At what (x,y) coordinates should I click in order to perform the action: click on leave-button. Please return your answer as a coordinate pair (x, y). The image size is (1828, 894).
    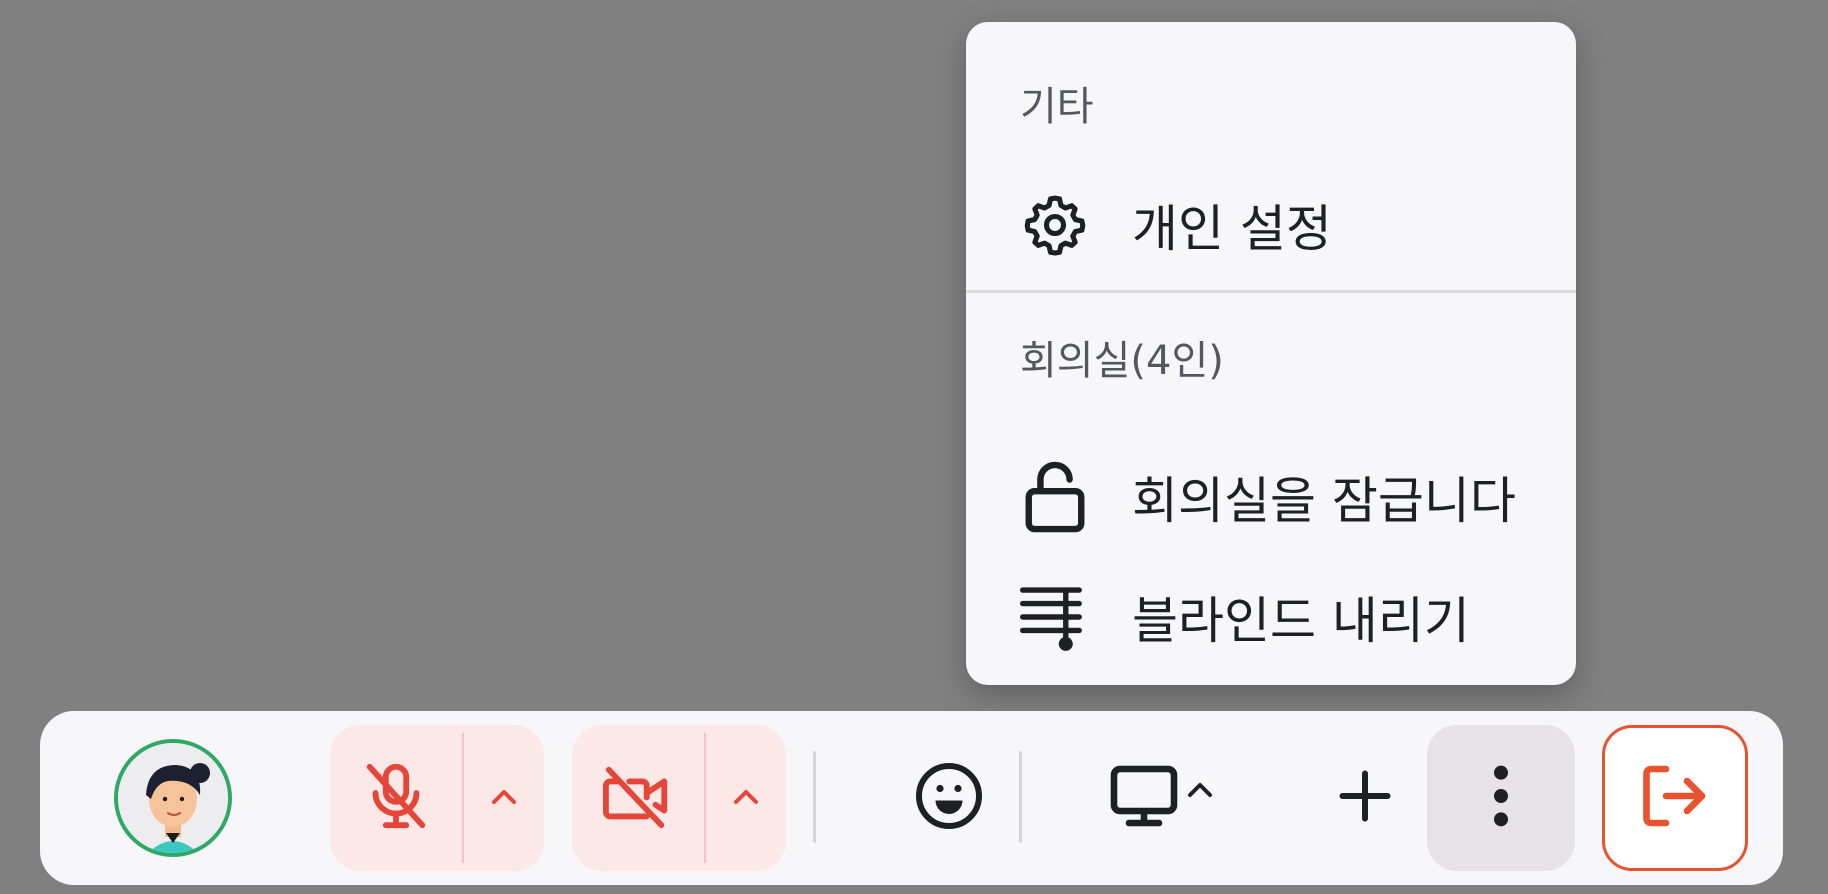
    Looking at the image, I should click on (1675, 798).